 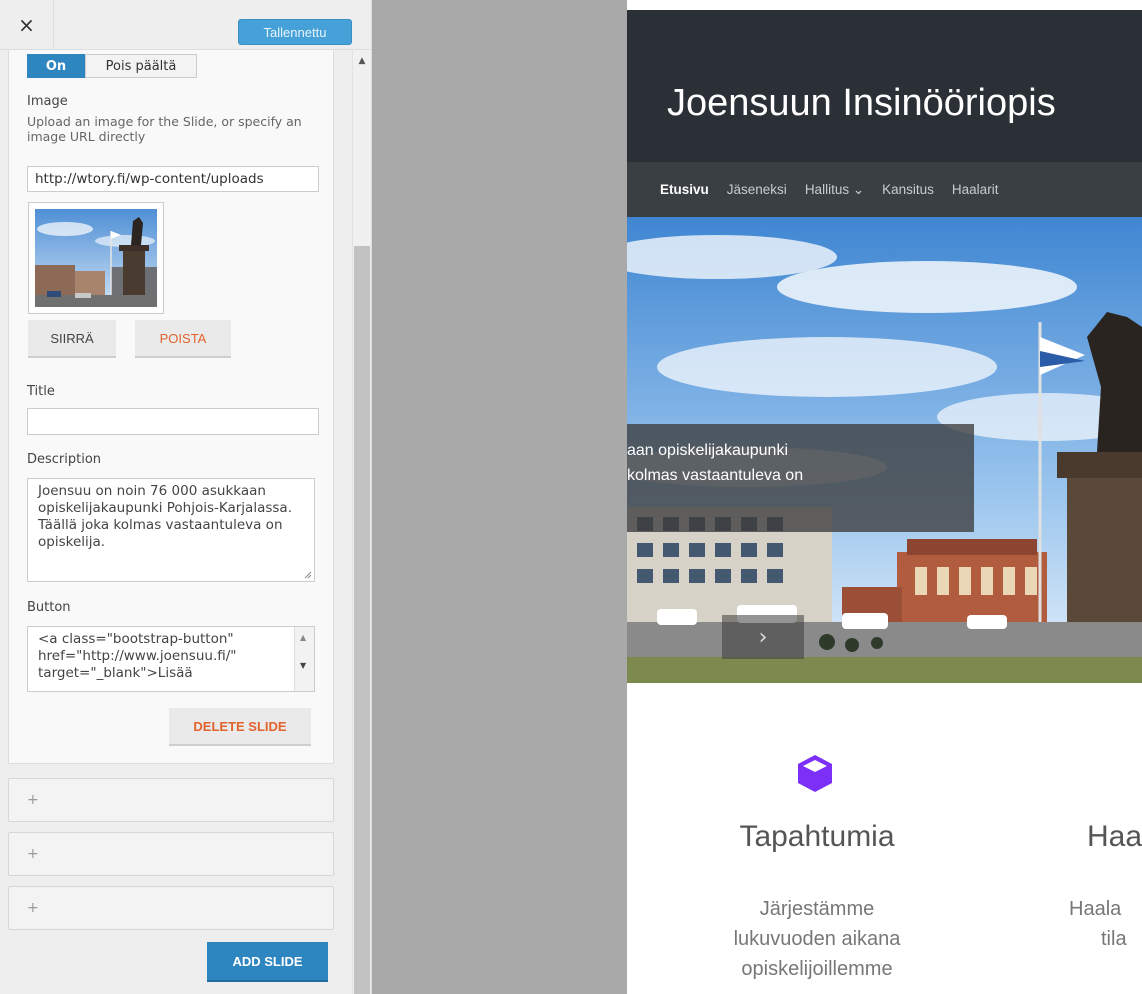 I want to click on save-button: Tallennettu, so click(x=295, y=32).